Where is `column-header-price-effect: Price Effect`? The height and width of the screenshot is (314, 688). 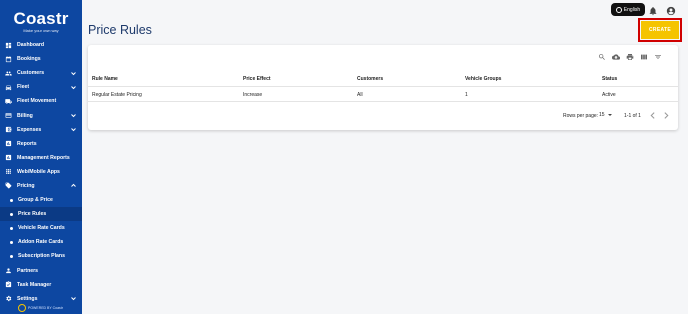 column-header-price-effect: Price Effect is located at coordinates (257, 79).